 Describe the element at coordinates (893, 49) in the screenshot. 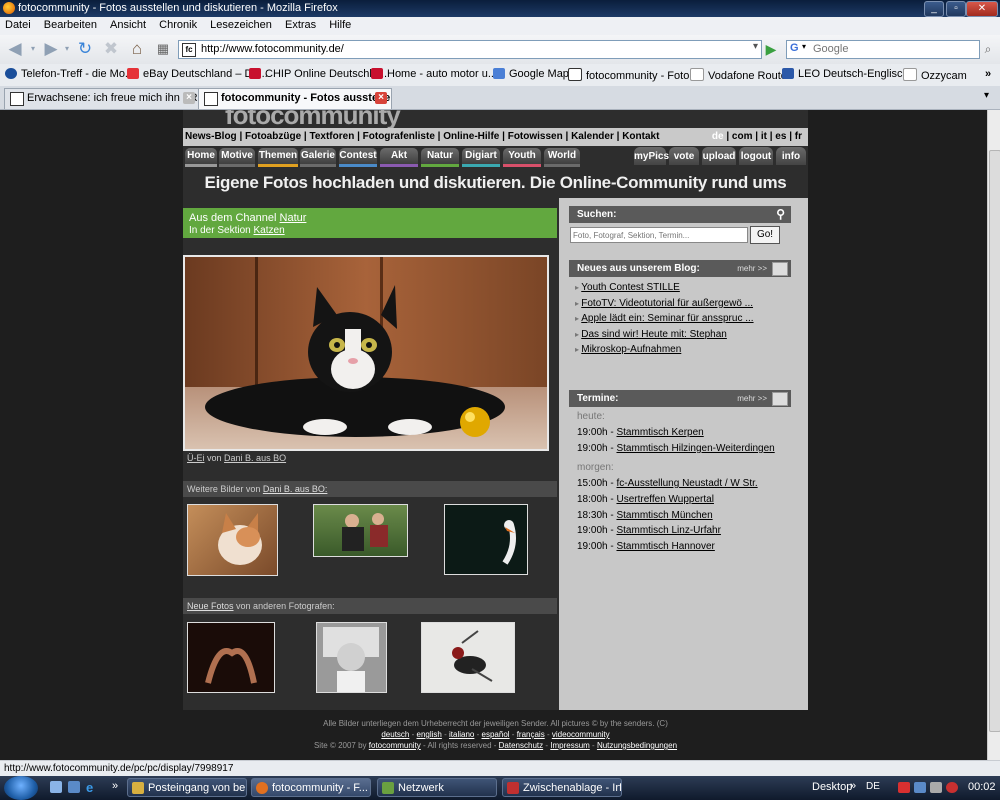

I see `search-input` at that location.